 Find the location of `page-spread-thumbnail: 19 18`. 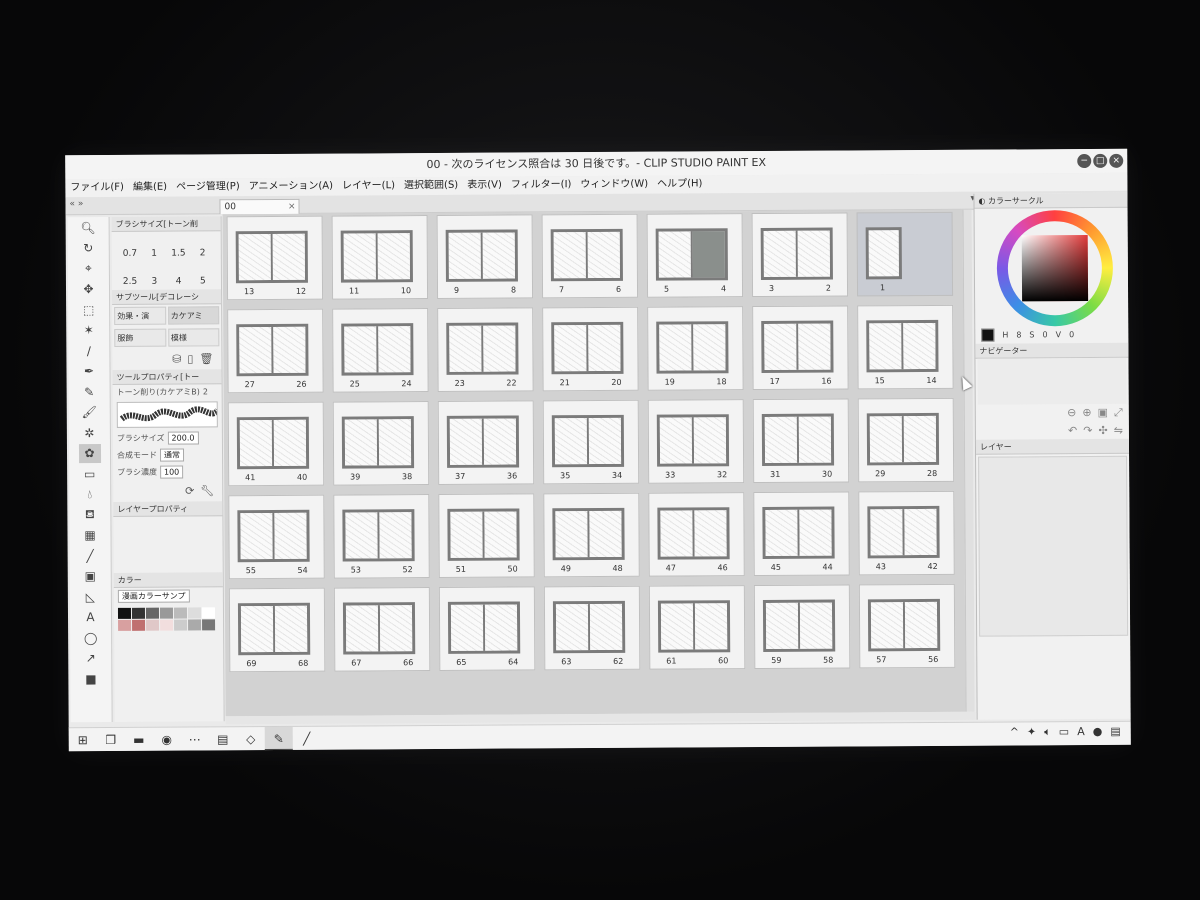

page-spread-thumbnail: 19 18 is located at coordinates (695, 348).